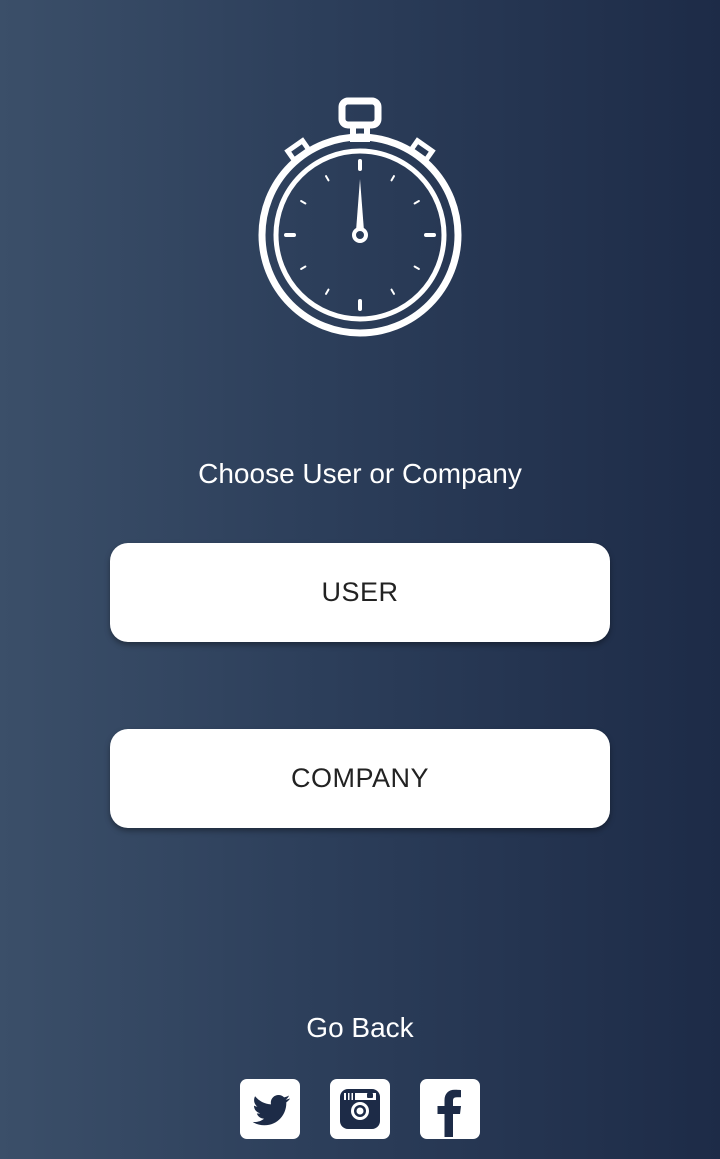  I want to click on user-button: USER, so click(360, 592).